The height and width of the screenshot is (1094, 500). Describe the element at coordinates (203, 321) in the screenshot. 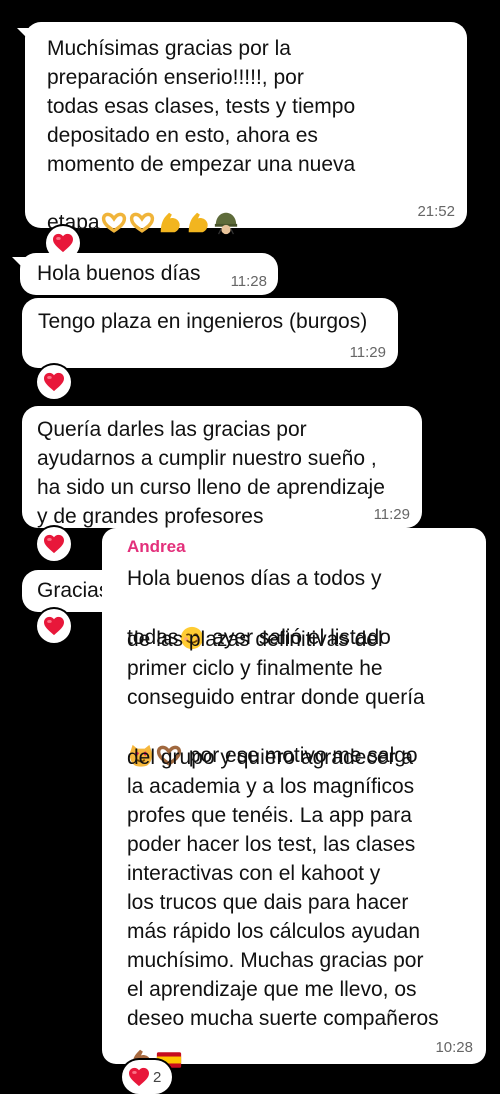

I see `message-text: Tengo plaza en ingenieros (burgos)` at that location.